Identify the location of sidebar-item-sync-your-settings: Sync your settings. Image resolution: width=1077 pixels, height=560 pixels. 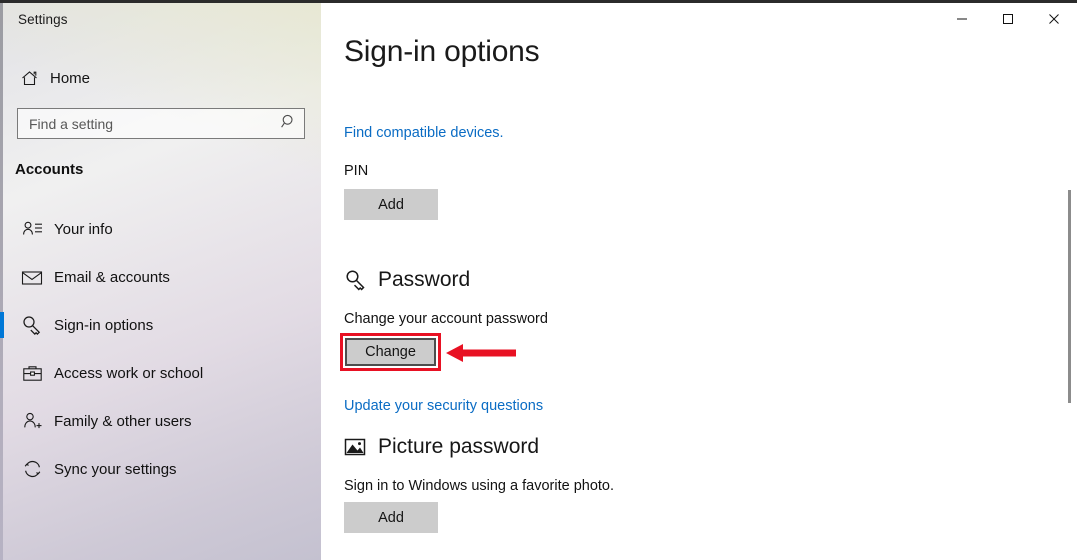
(160, 469).